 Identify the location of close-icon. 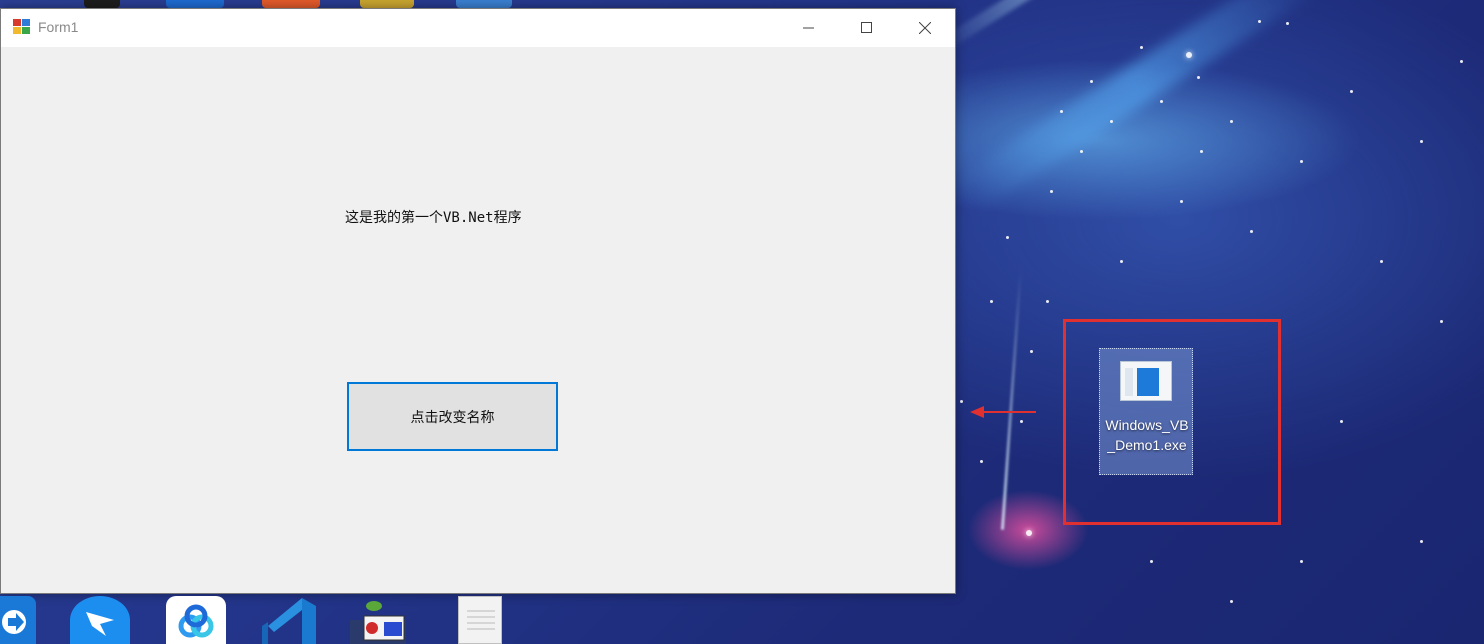
(925, 28).